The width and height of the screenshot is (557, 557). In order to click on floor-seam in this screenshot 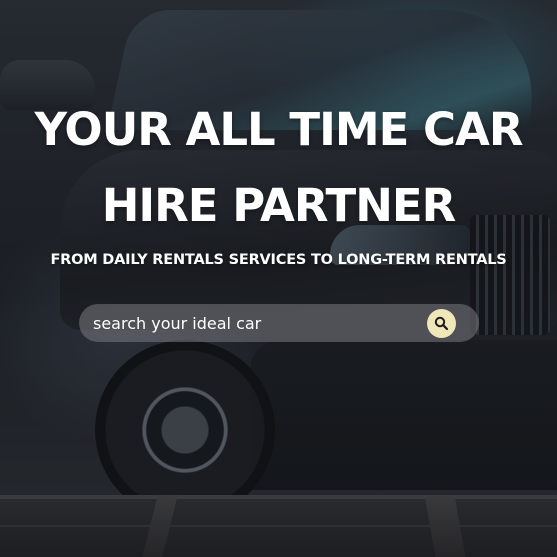, I will do `click(278, 526)`.